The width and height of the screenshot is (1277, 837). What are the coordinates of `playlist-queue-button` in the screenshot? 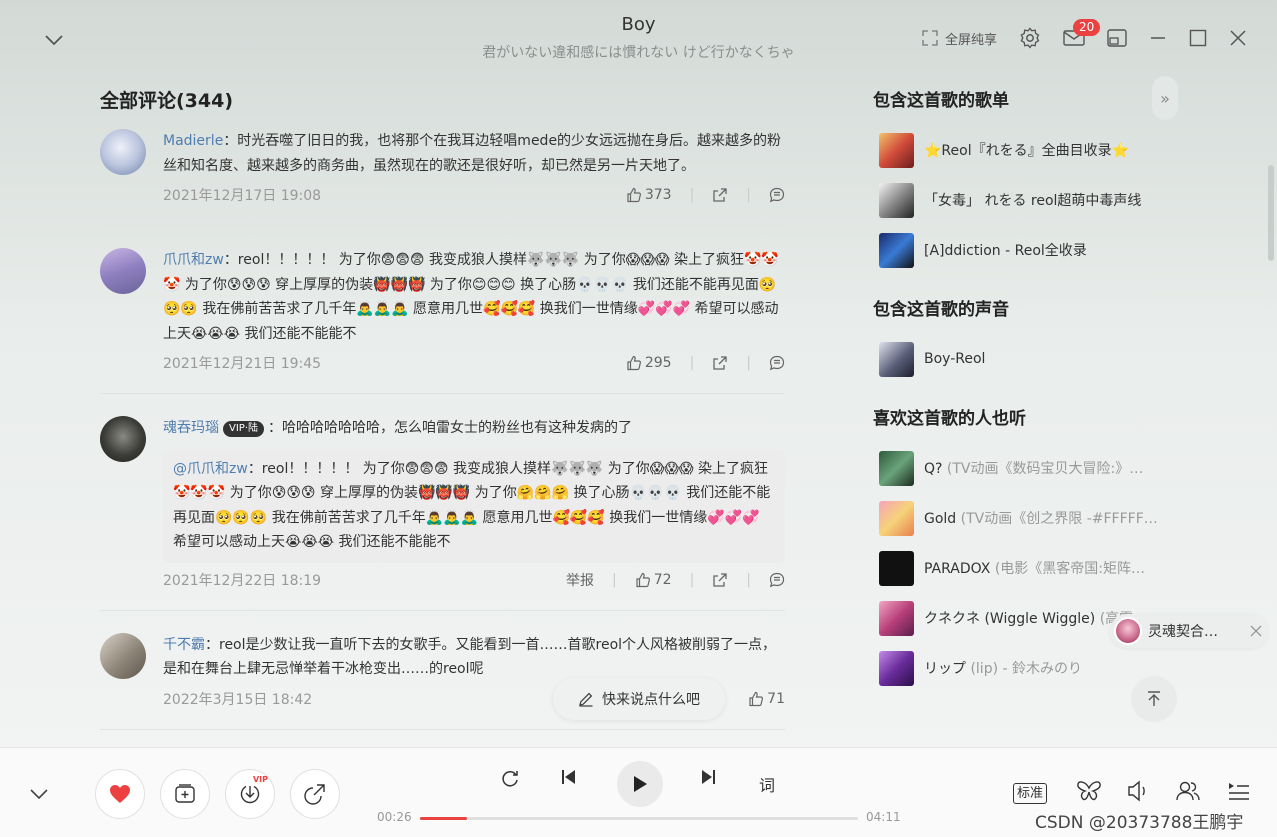 It's located at (1239, 793).